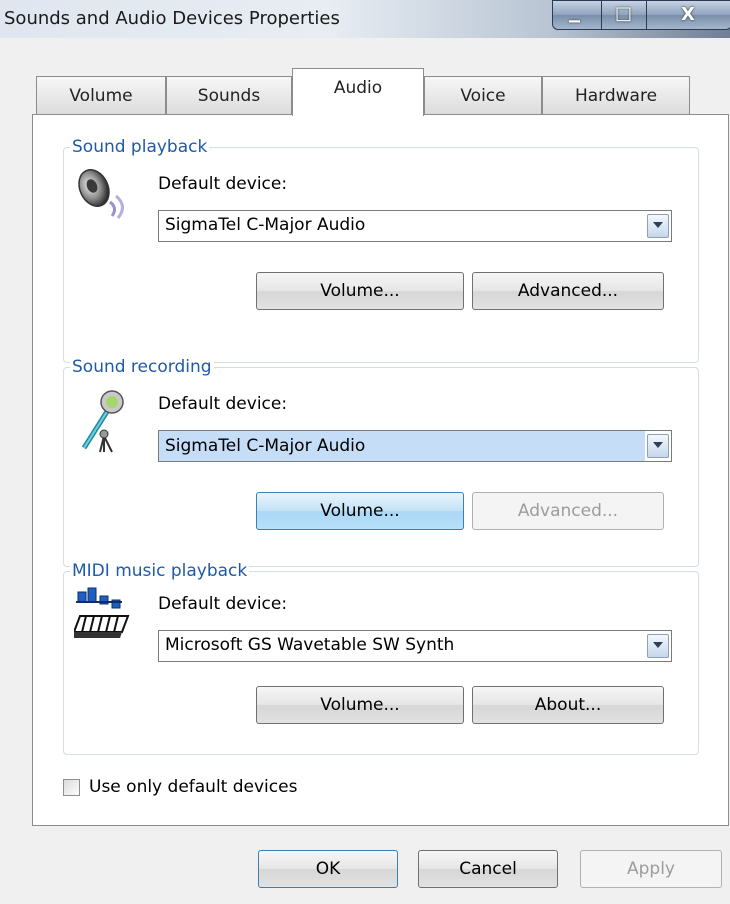 Image resolution: width=730 pixels, height=904 pixels. What do you see at coordinates (358, 92) in the screenshot?
I see `tab-audio: Audio` at bounding box center [358, 92].